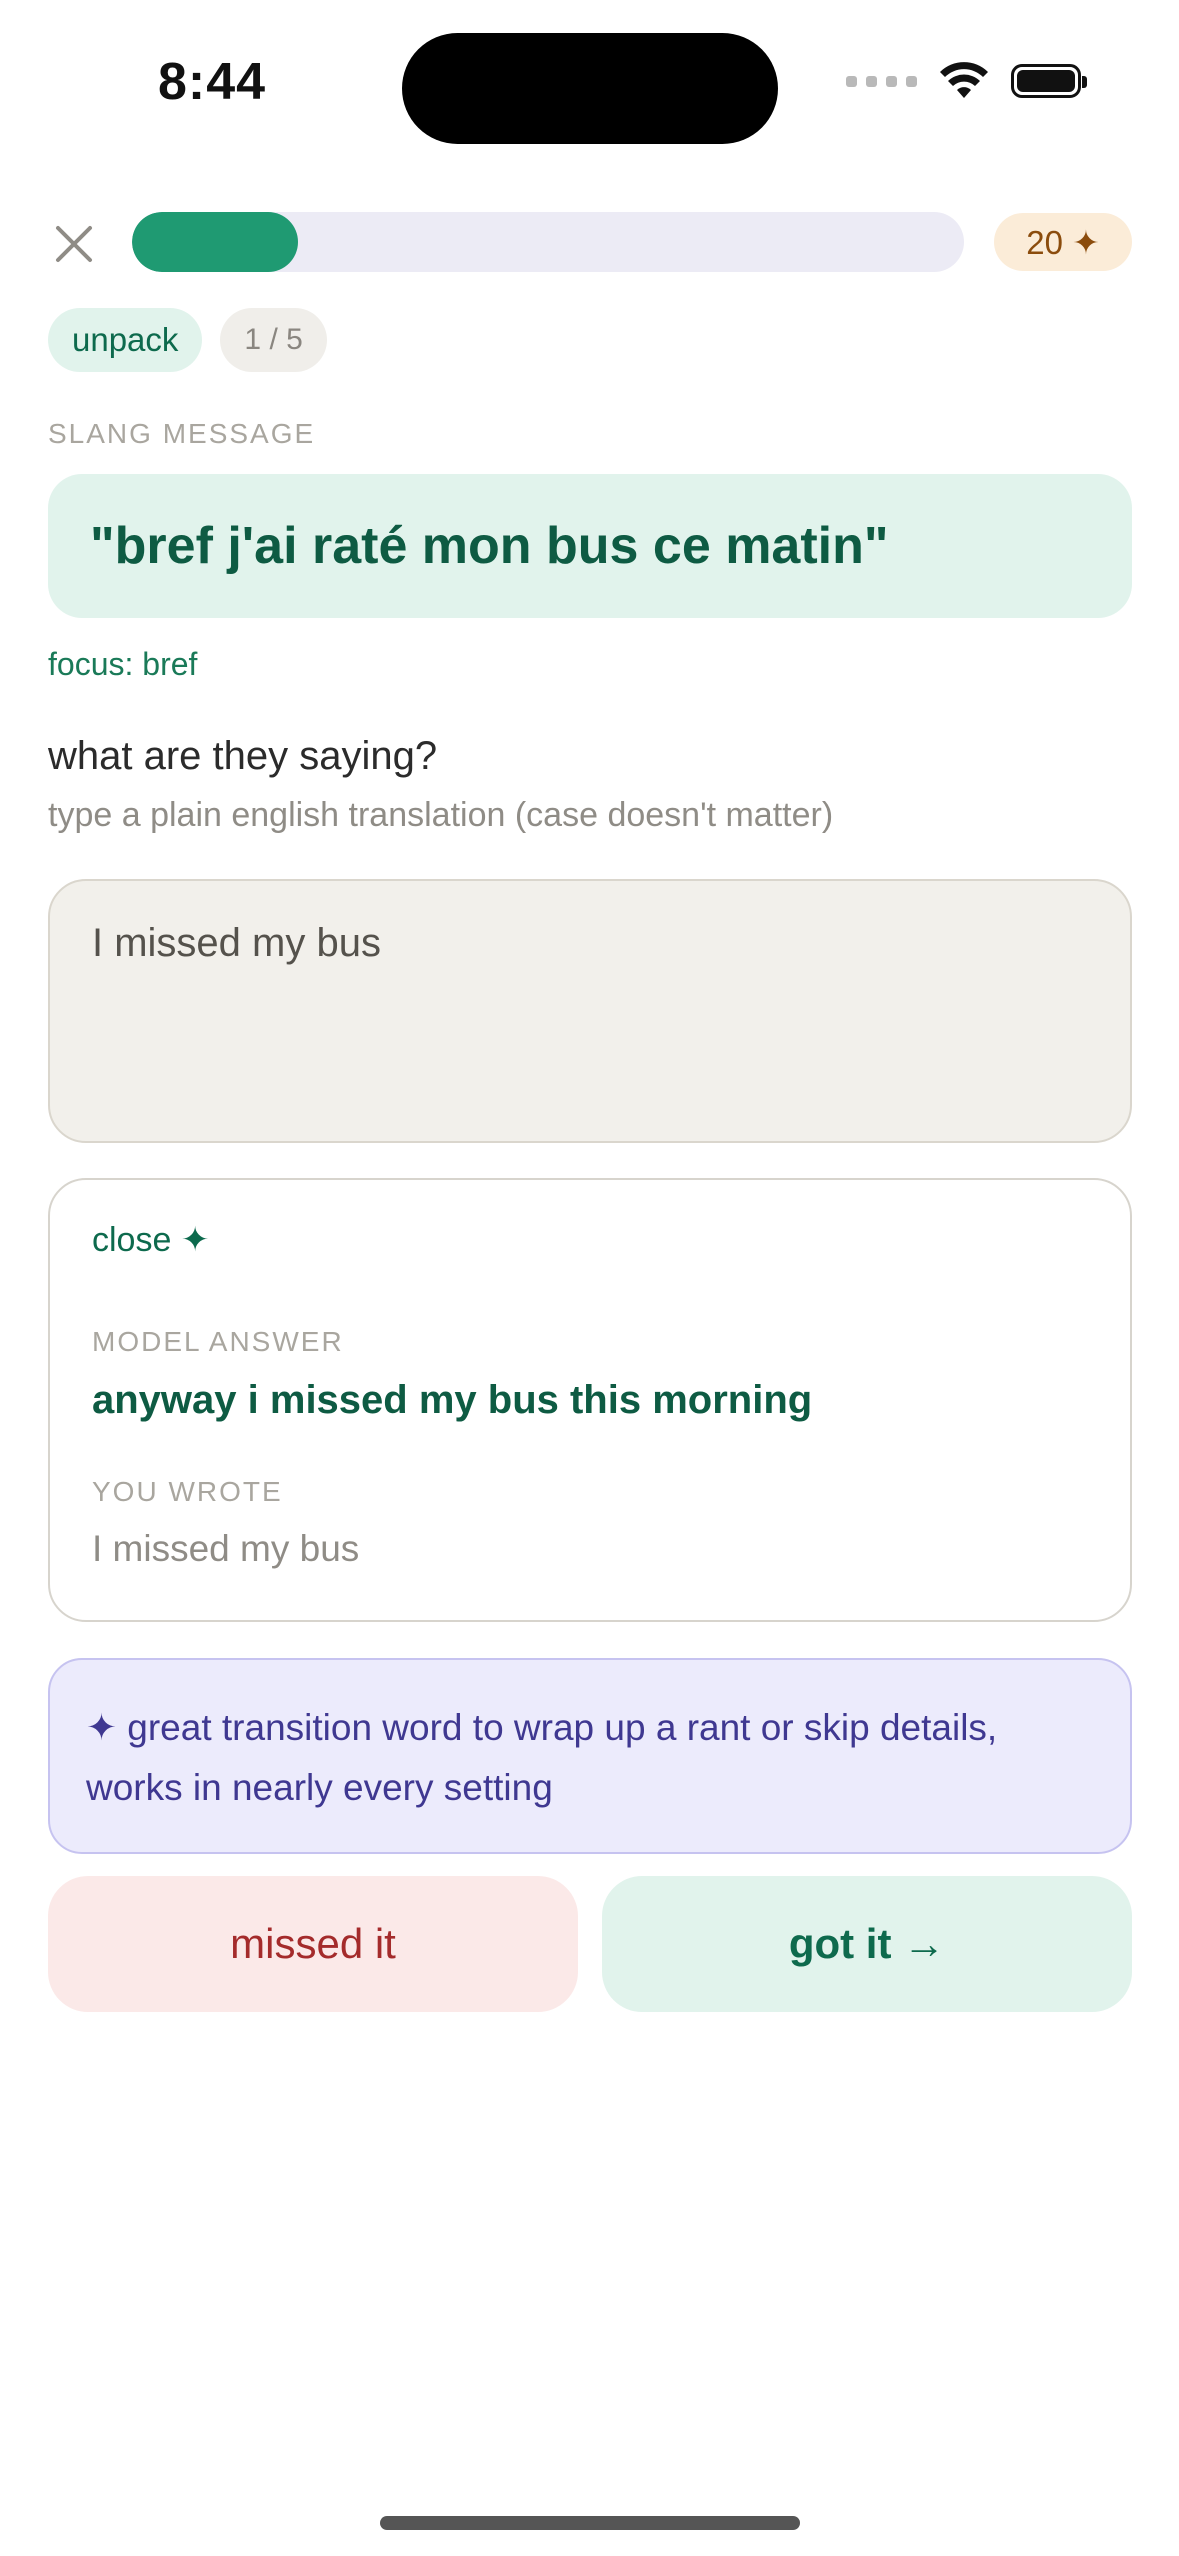 Image resolution: width=1179 pixels, height=2556 pixels. I want to click on lesson-progress-bar, so click(548, 242).